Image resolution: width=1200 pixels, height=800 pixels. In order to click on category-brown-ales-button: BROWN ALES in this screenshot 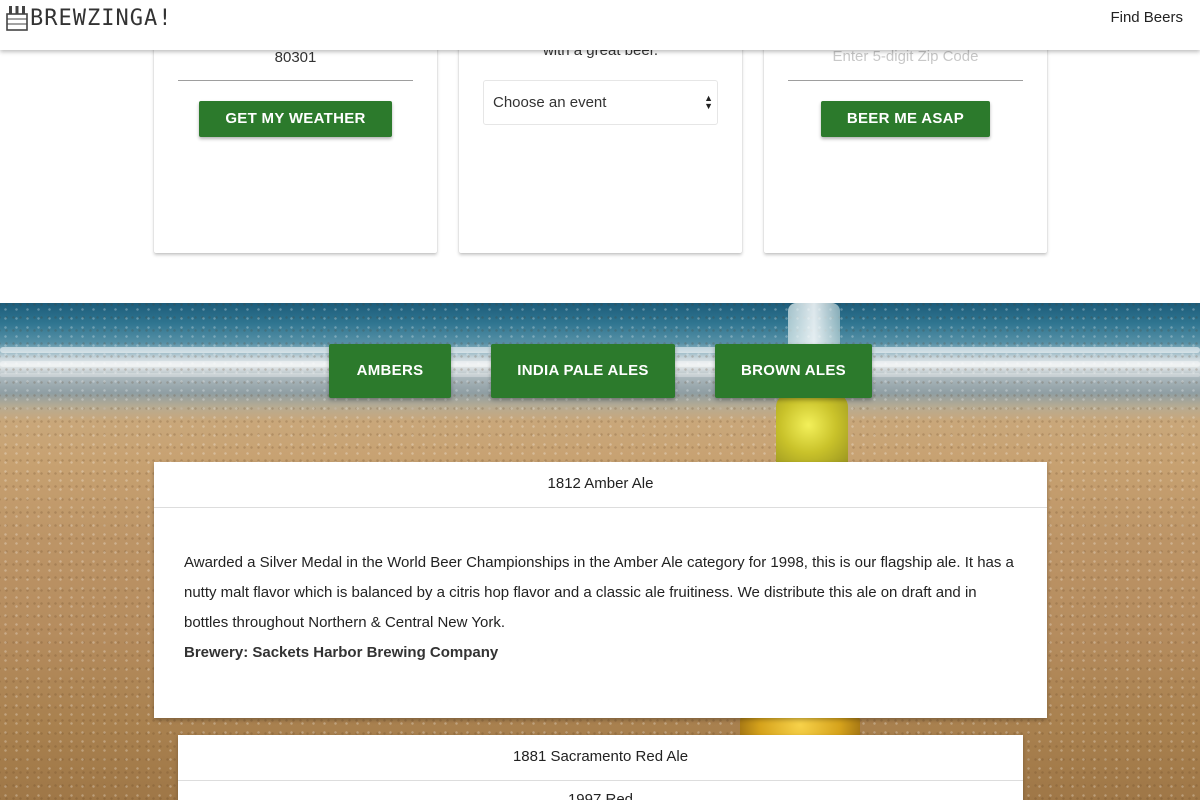, I will do `click(793, 371)`.